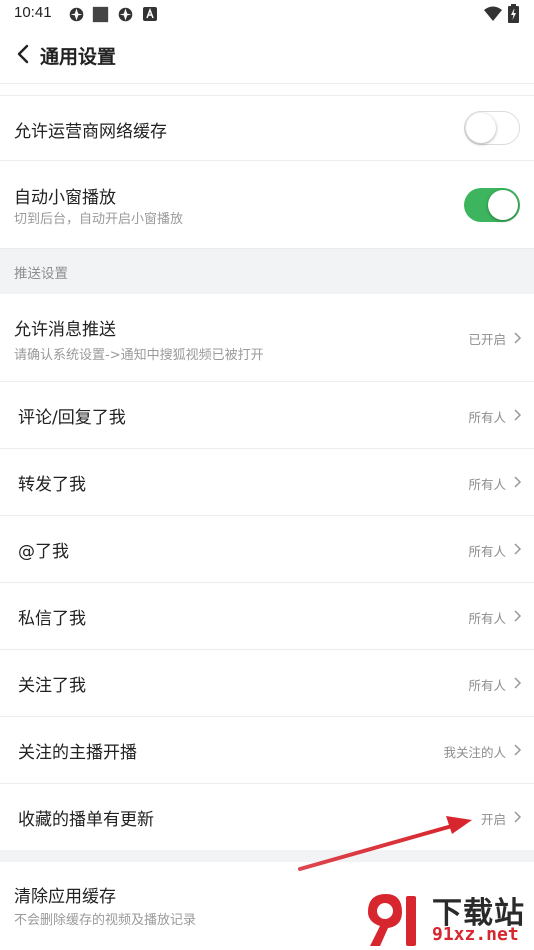 Image resolution: width=534 pixels, height=950 pixels. What do you see at coordinates (267, 683) in the screenshot?
I see `setting-row-followed: 关注了我 所有人` at bounding box center [267, 683].